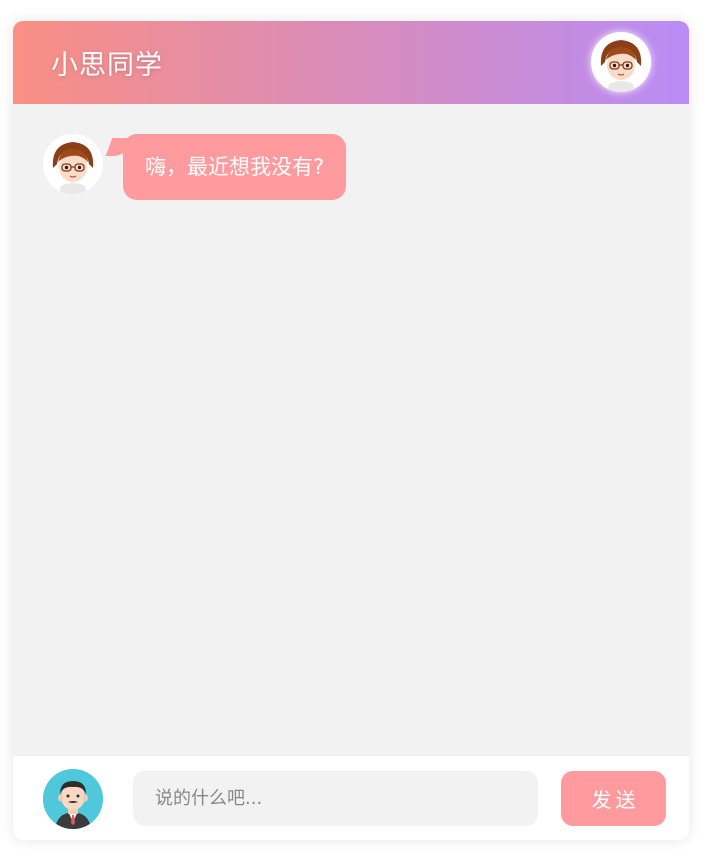 This screenshot has width=718, height=863. I want to click on composer-bar: 发送, so click(351, 798).